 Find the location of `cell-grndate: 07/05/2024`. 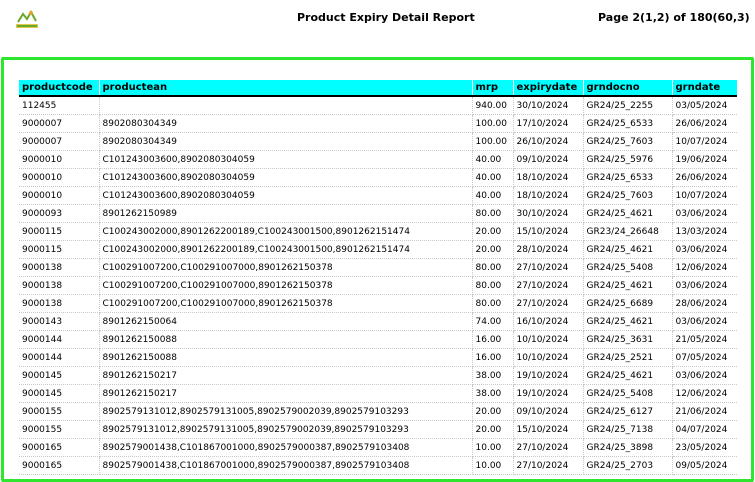

cell-grndate: 07/05/2024 is located at coordinates (704, 357).